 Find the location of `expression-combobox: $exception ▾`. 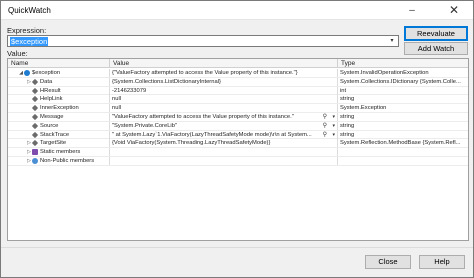

expression-combobox: $exception ▾ is located at coordinates (203, 41).